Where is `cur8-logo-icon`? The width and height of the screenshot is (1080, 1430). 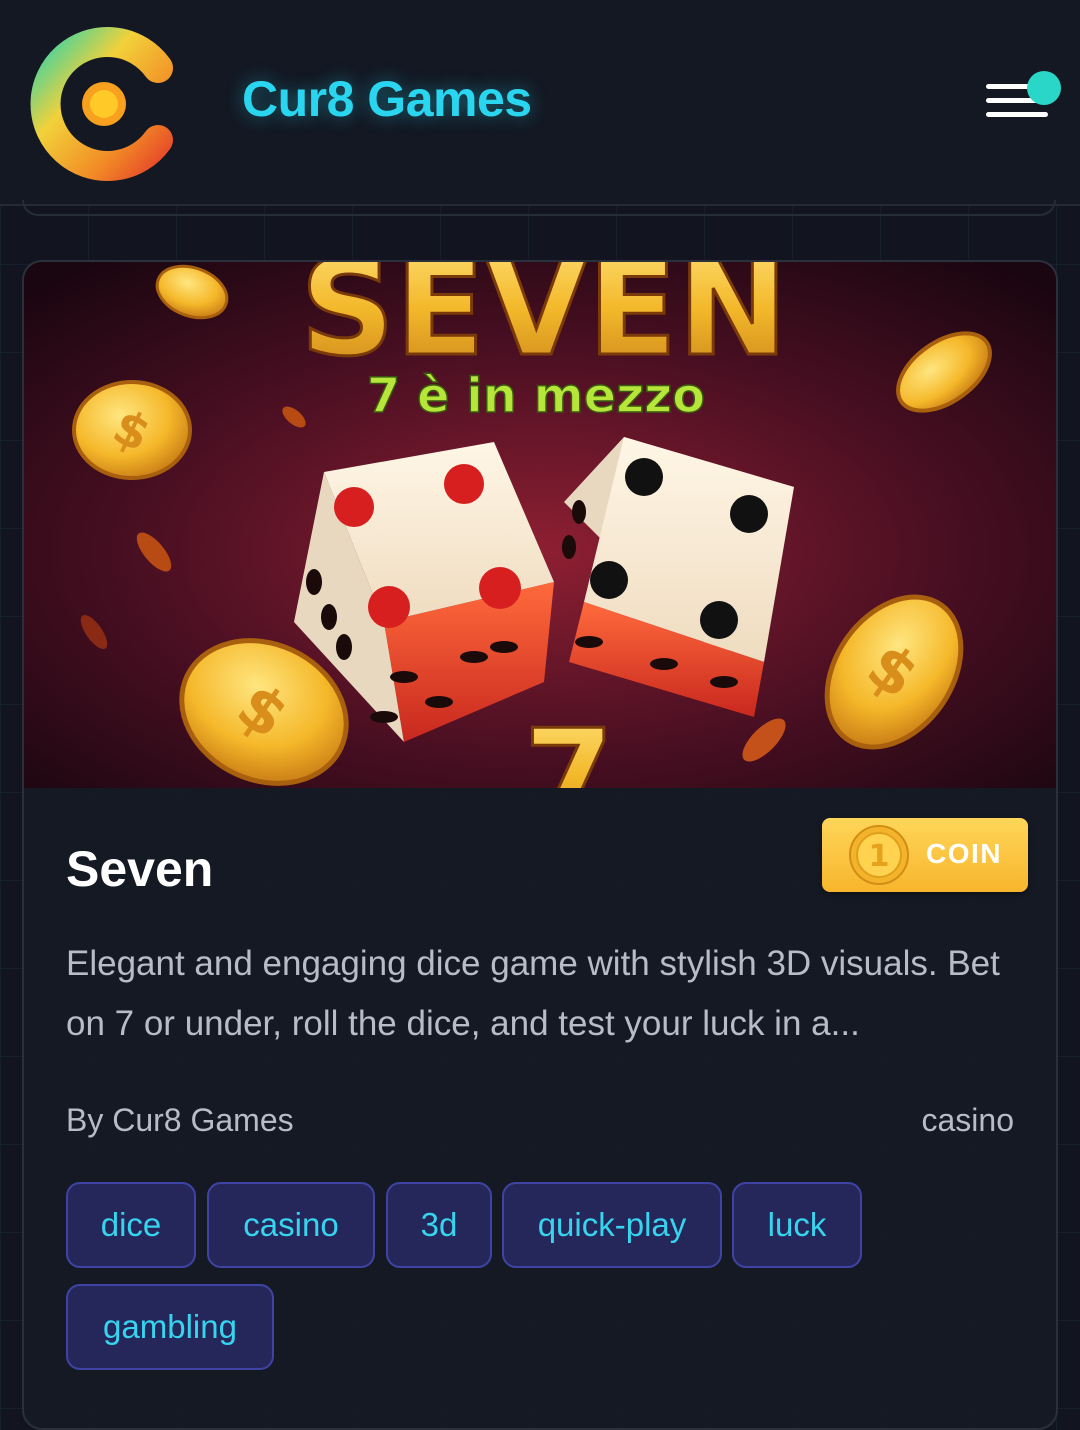
cur8-logo-icon is located at coordinates (105, 104).